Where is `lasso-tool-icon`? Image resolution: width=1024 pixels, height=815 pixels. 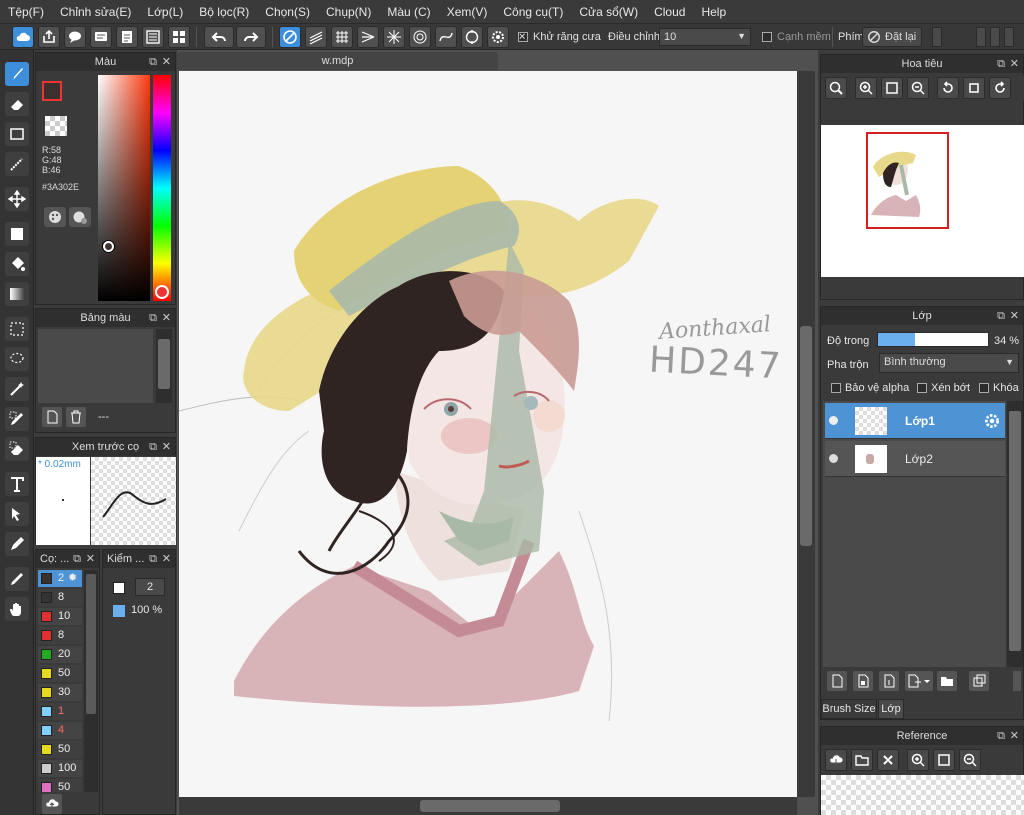
lasso-tool-icon is located at coordinates (17, 359).